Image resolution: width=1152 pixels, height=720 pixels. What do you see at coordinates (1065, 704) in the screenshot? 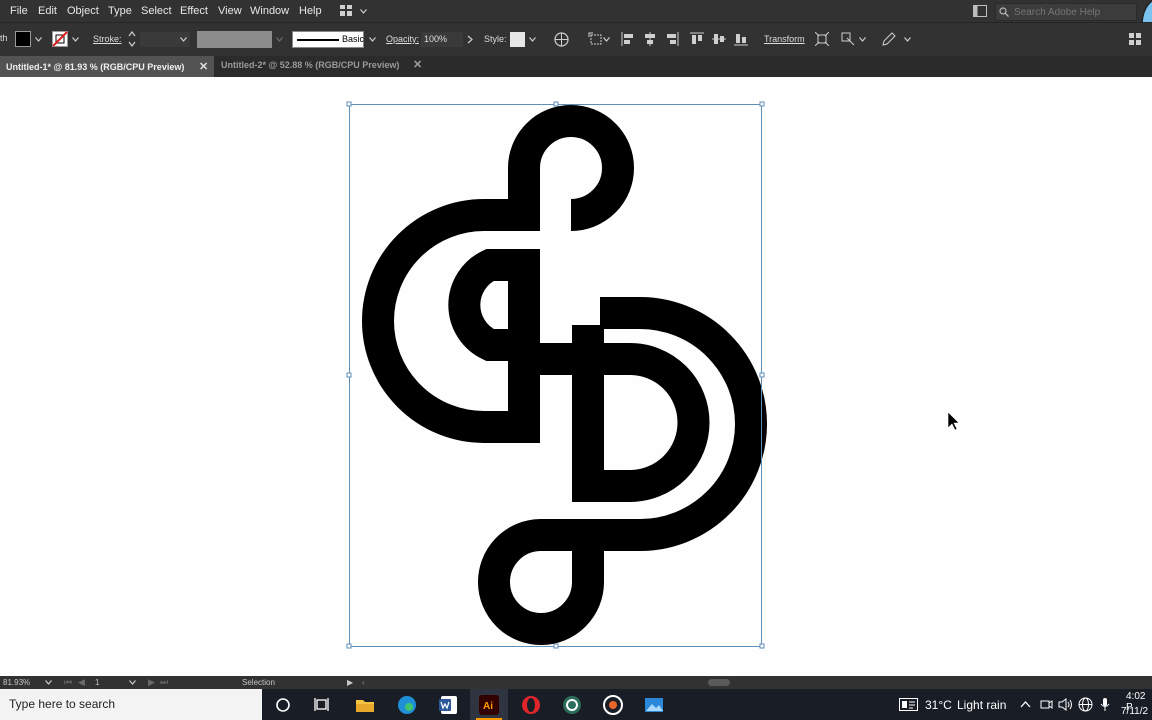
I see `speaker-icon` at bounding box center [1065, 704].